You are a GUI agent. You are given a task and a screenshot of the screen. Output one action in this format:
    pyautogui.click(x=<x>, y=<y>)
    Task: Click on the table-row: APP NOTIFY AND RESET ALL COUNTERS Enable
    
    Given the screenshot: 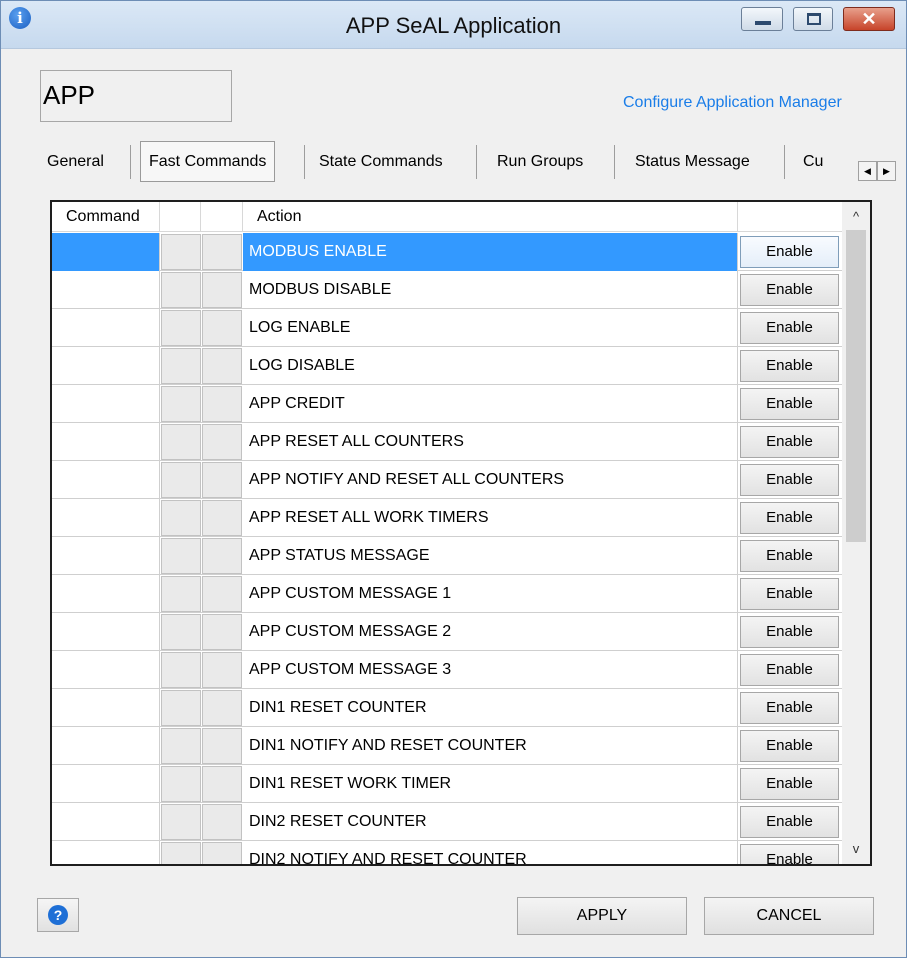 What is the action you would take?
    pyautogui.click(x=447, y=480)
    